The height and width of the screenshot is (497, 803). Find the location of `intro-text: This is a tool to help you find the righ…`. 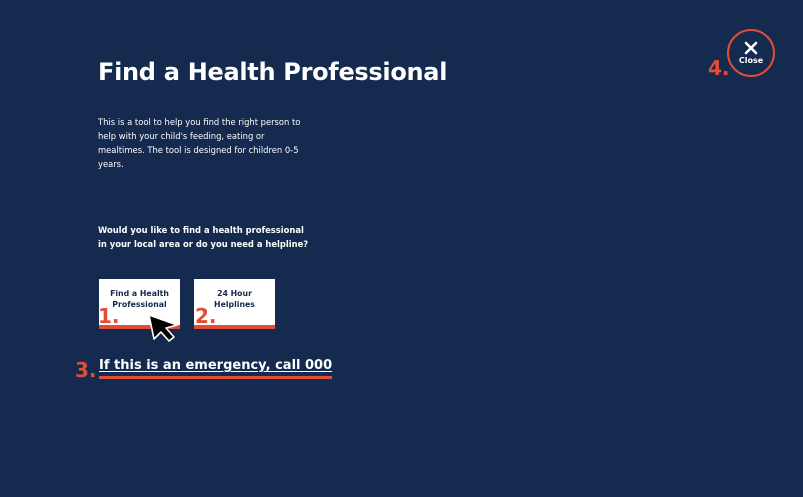

intro-text: This is a tool to help you find the righ… is located at coordinates (199, 143).